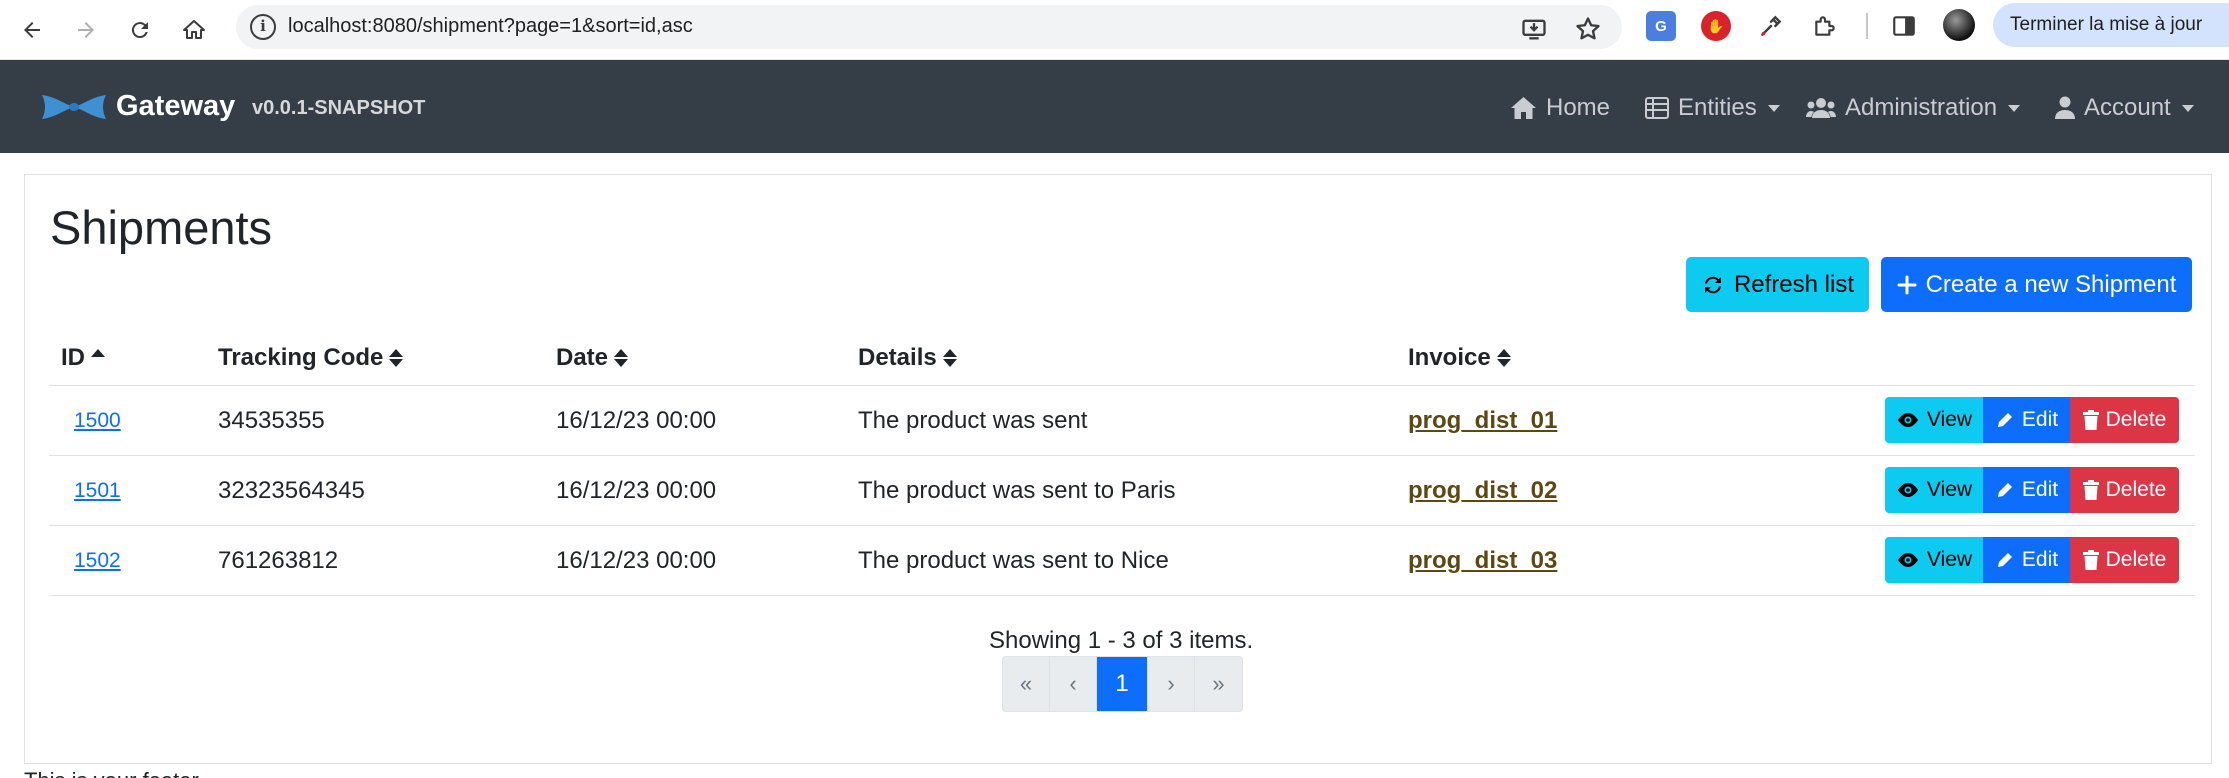 Image resolution: width=2229 pixels, height=778 pixels. I want to click on column-header-details: Details, so click(907, 358).